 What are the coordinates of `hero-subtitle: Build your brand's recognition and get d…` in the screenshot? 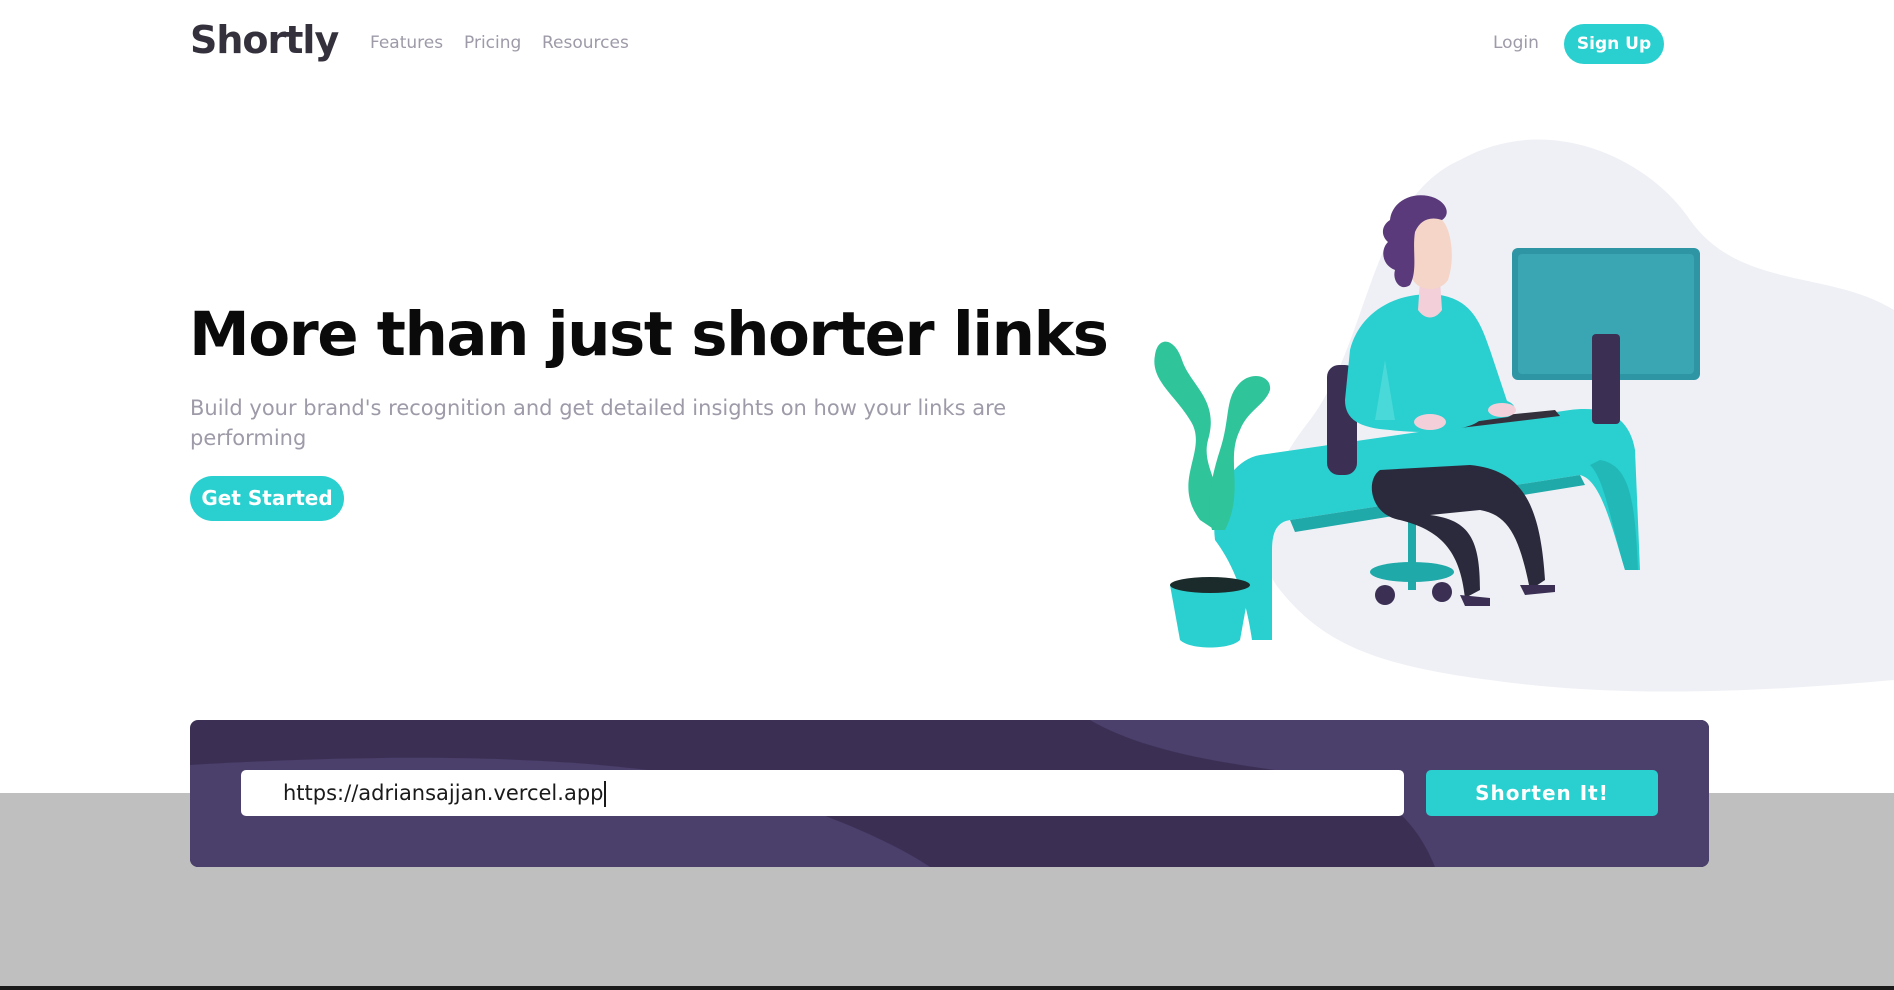 It's located at (598, 423).